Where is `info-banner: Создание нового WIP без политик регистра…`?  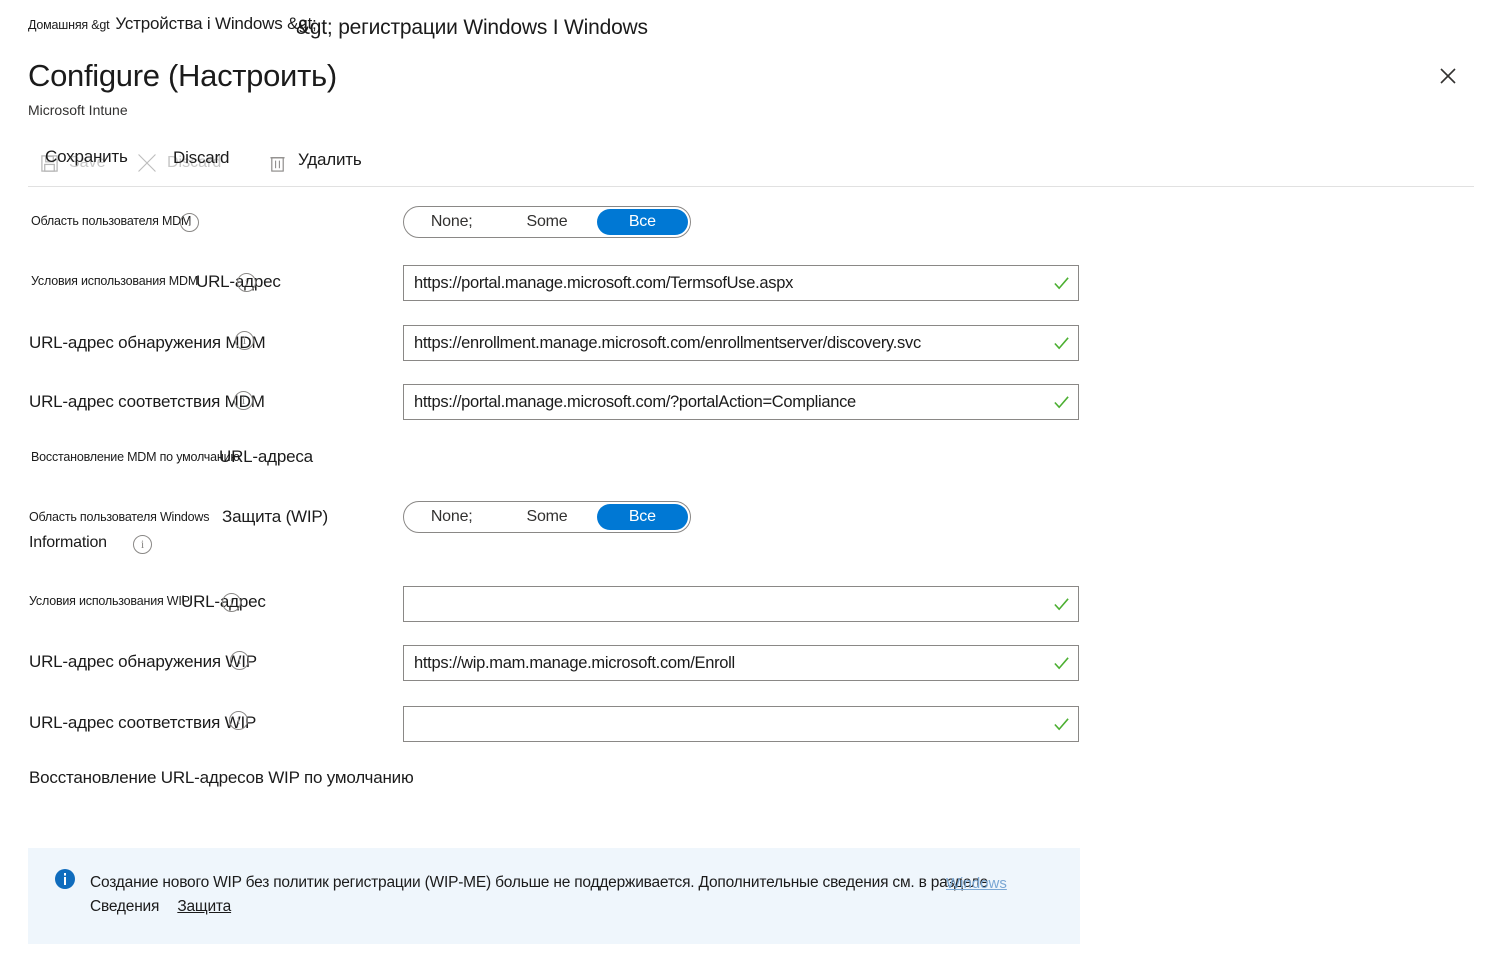 info-banner: Создание нового WIP без политик регистра… is located at coordinates (554, 896).